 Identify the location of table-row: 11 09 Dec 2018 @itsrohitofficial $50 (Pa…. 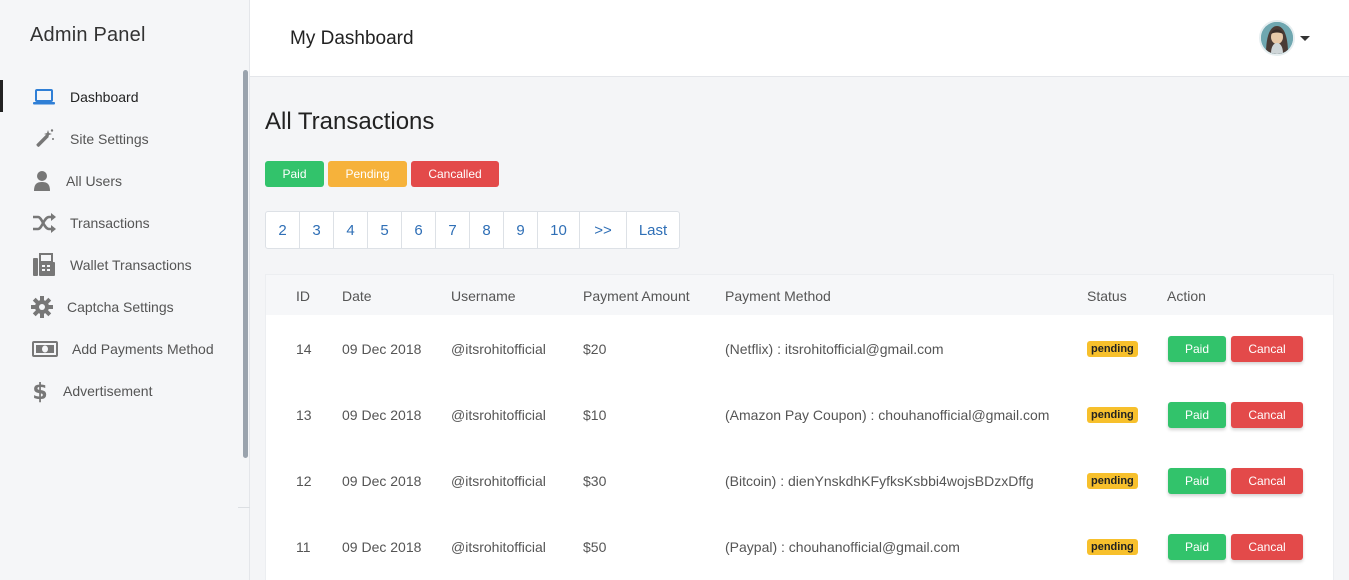
(799, 547).